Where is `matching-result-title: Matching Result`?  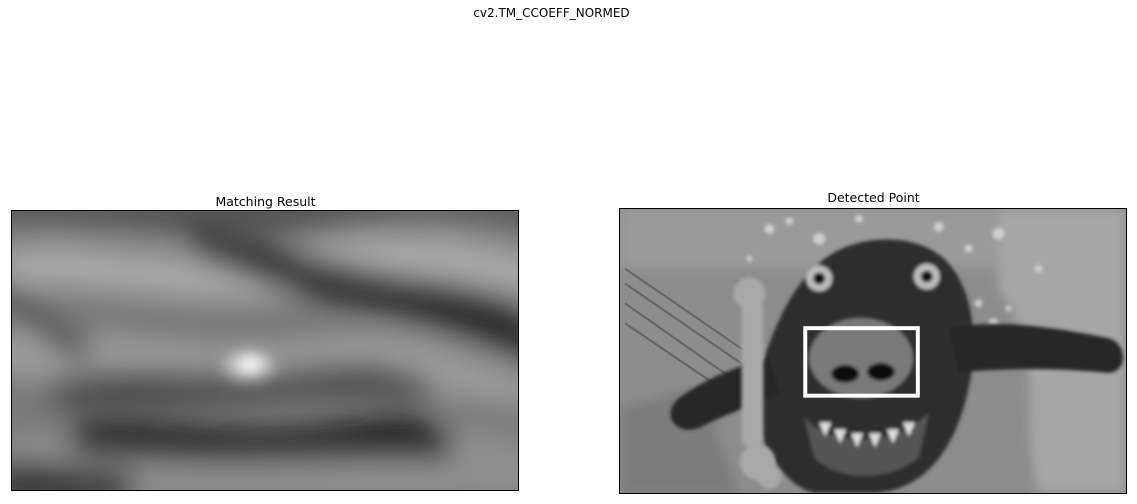 matching-result-title: Matching Result is located at coordinates (265, 201).